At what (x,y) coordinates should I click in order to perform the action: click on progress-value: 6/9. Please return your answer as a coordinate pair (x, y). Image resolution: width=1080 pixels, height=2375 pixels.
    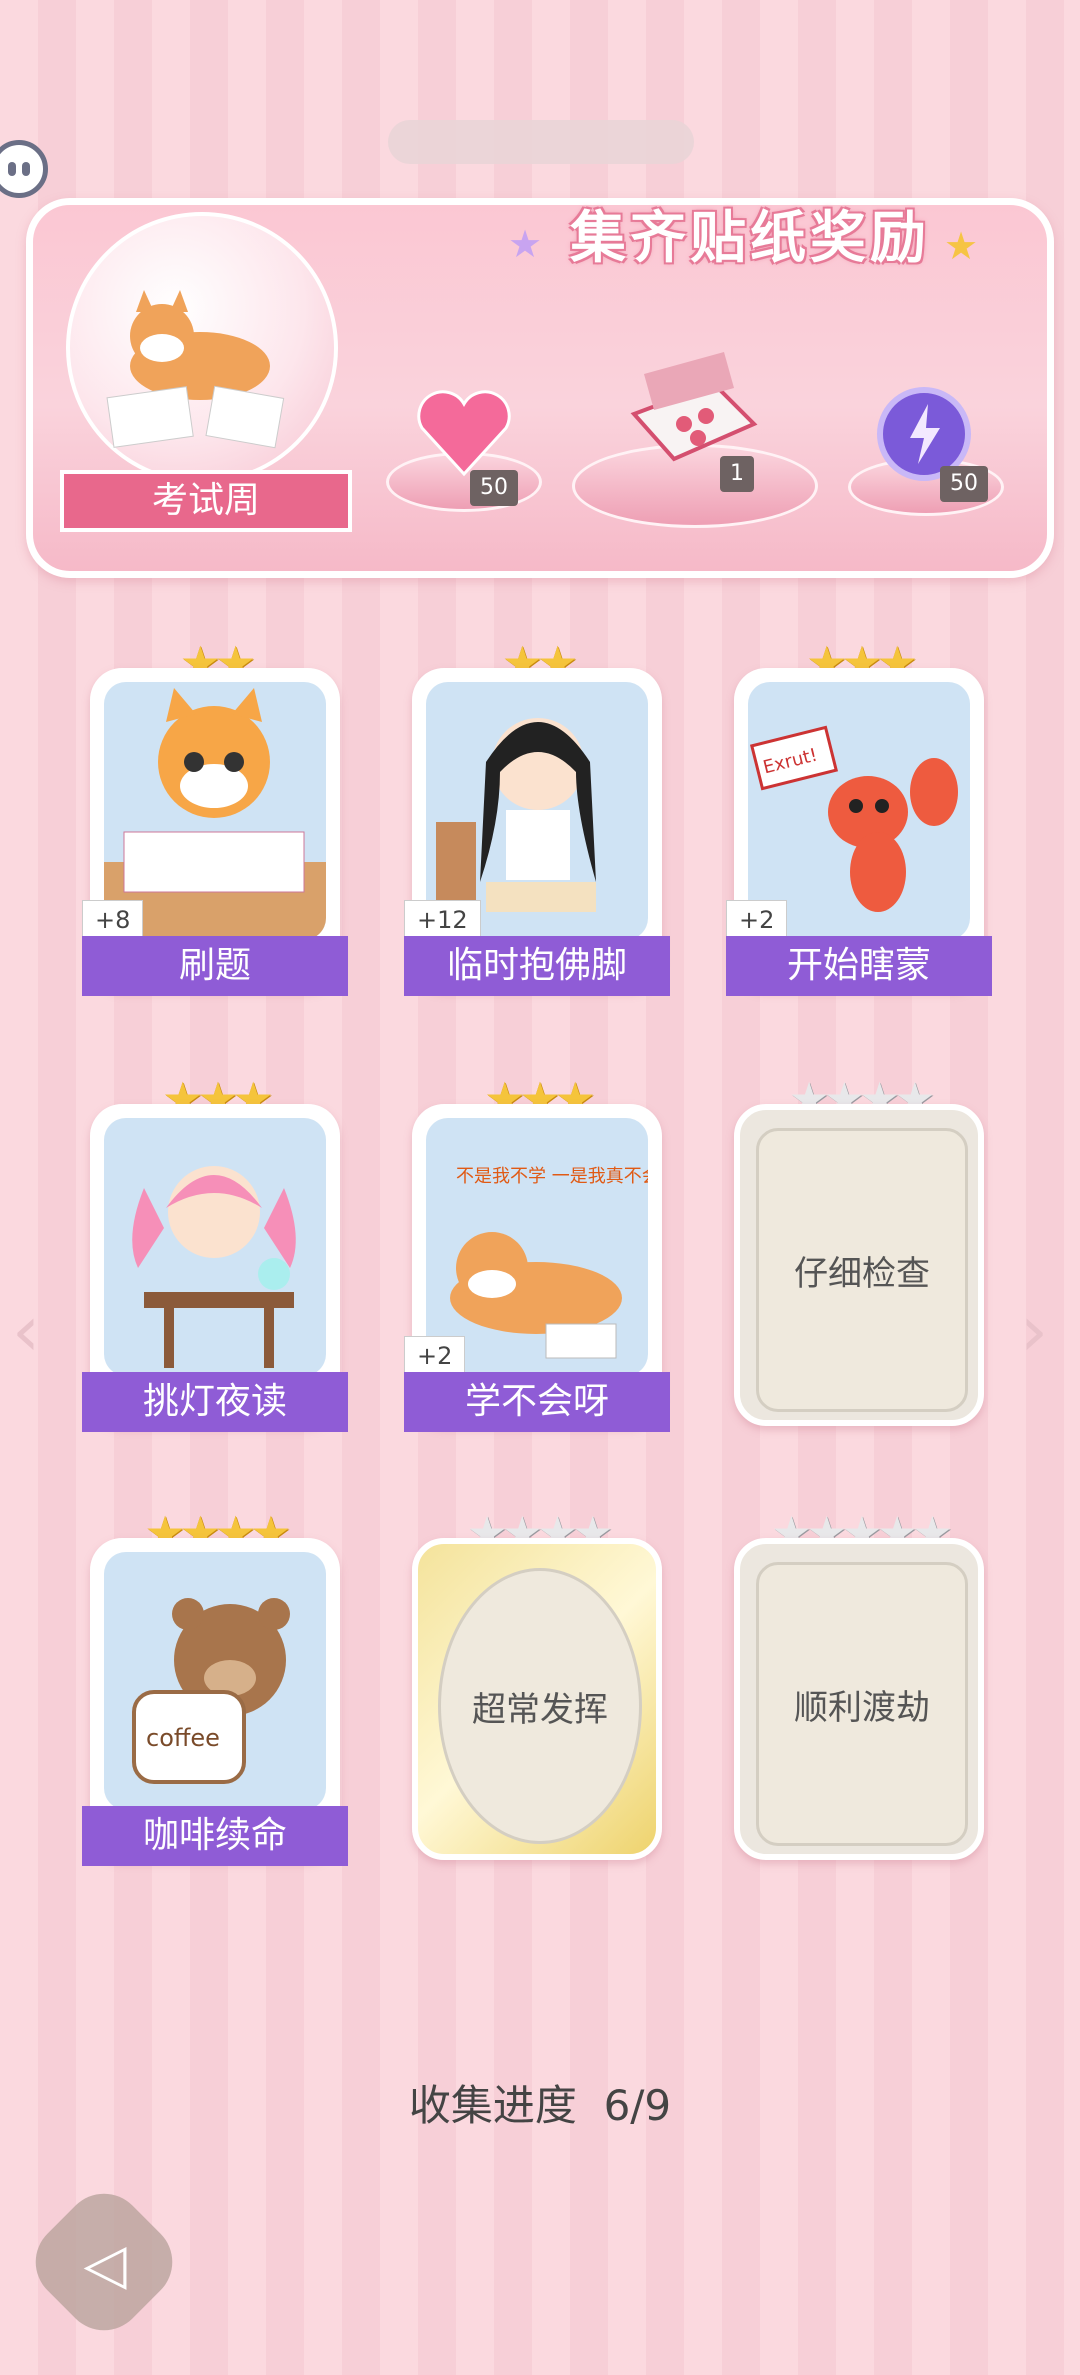
    Looking at the image, I should click on (637, 2105).